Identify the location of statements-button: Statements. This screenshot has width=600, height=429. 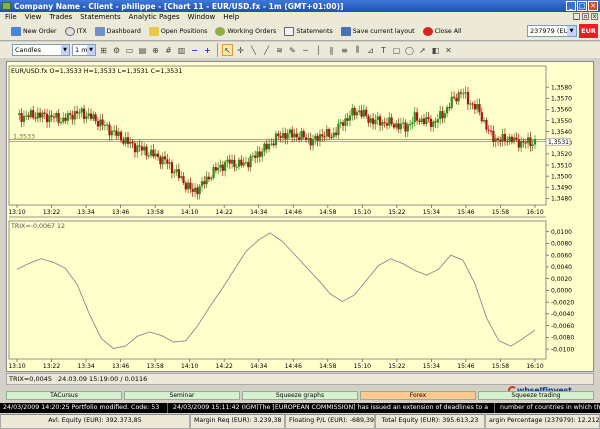
(308, 31).